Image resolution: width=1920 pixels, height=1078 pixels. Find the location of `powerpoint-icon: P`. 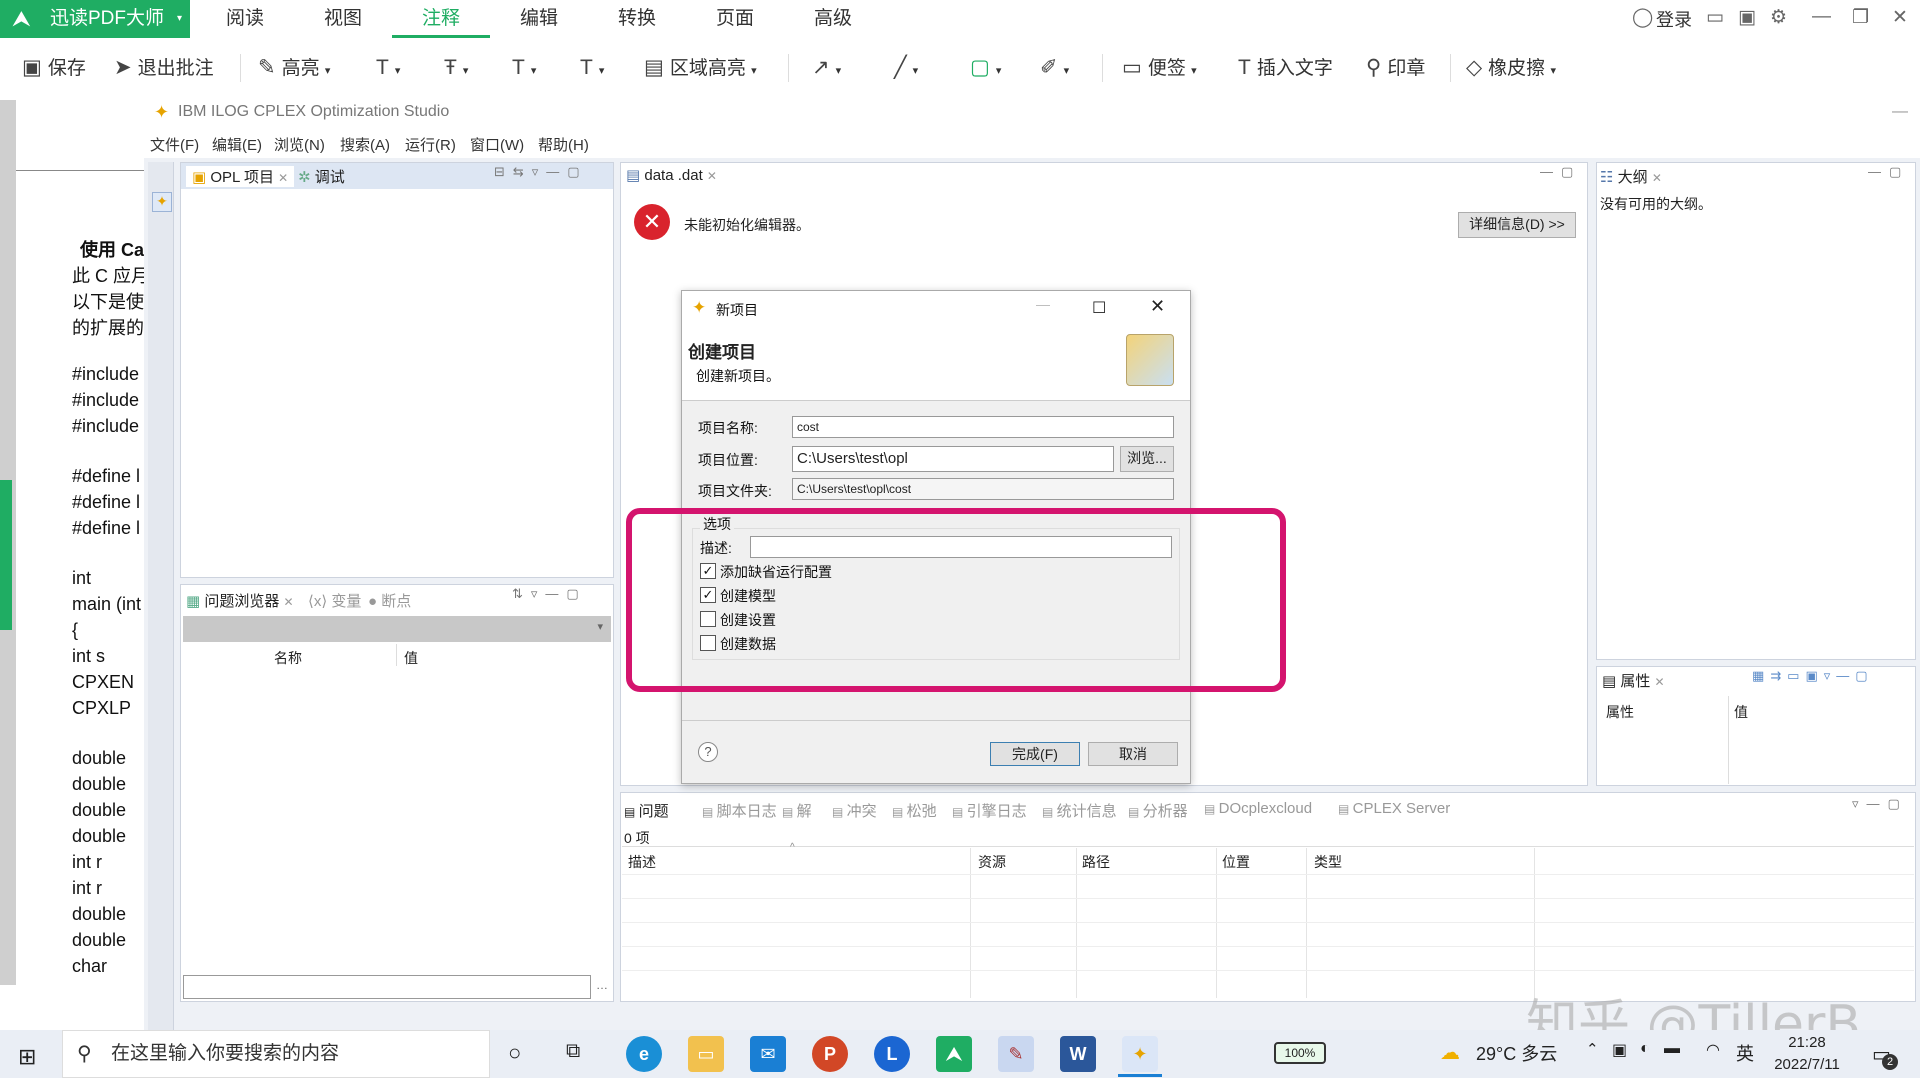

powerpoint-icon: P is located at coordinates (830, 1054).